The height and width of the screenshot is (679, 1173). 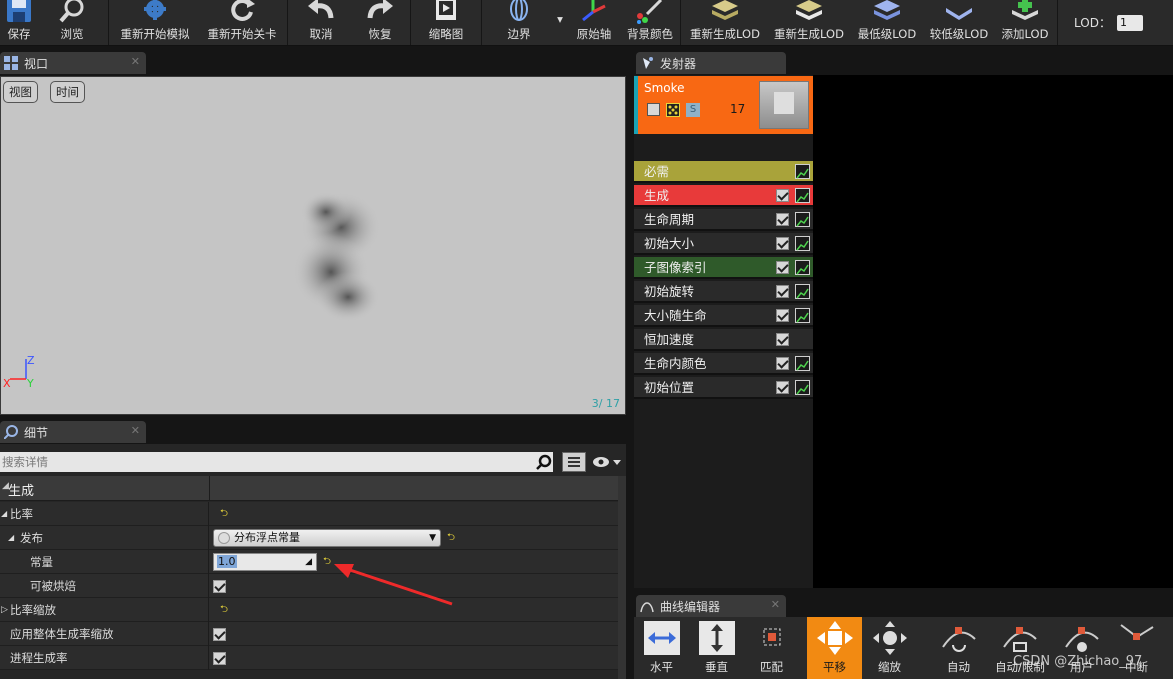 I want to click on gear-icon, so click(x=155, y=12).